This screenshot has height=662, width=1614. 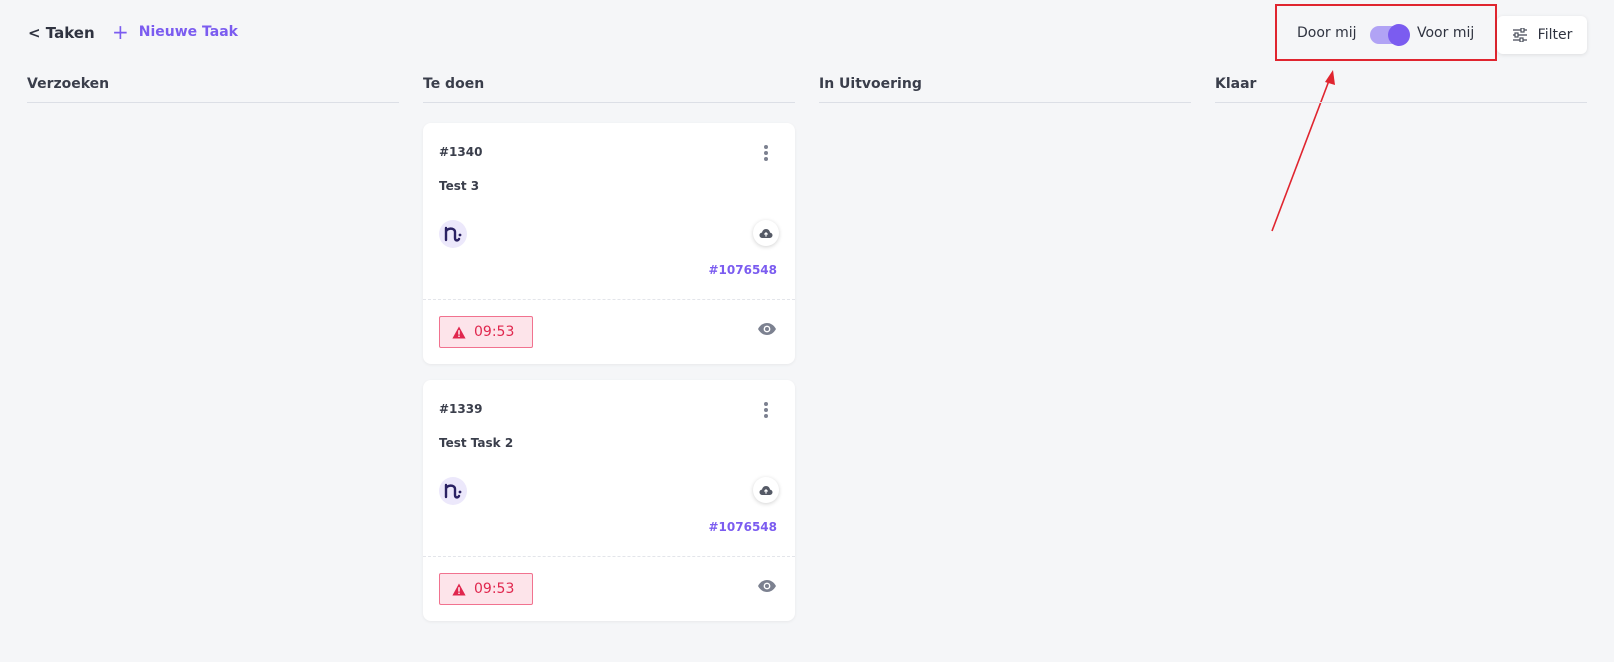 I want to click on column-title: Verzoeken, so click(x=213, y=89).